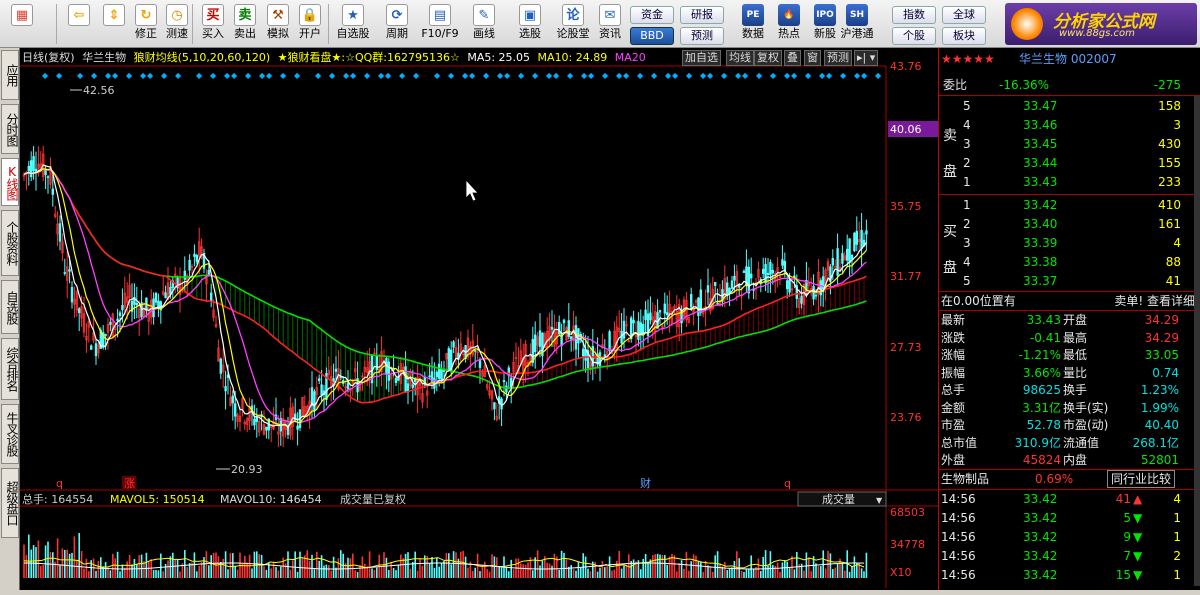 The image size is (1200, 595). Describe the element at coordinates (787, 483) in the screenshot. I see `event-mark-3: q` at that location.